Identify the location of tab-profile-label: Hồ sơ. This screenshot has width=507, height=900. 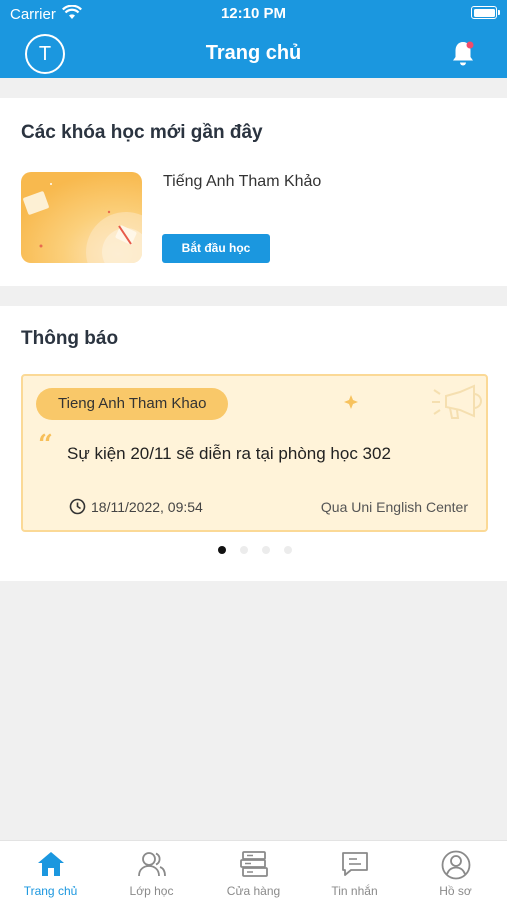
(455, 891).